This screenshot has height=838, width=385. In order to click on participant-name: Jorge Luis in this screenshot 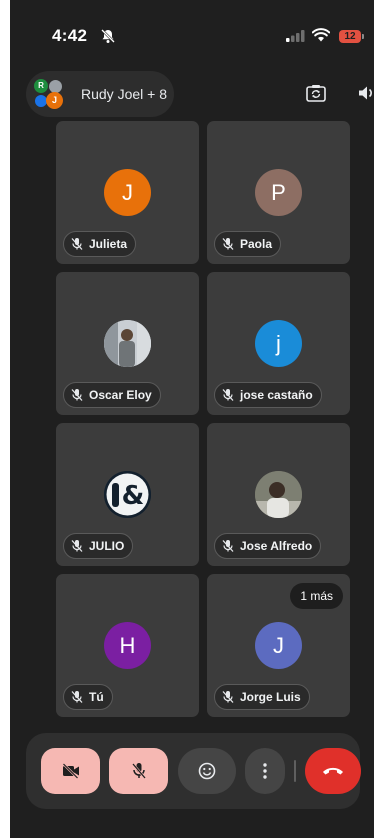, I will do `click(270, 697)`.